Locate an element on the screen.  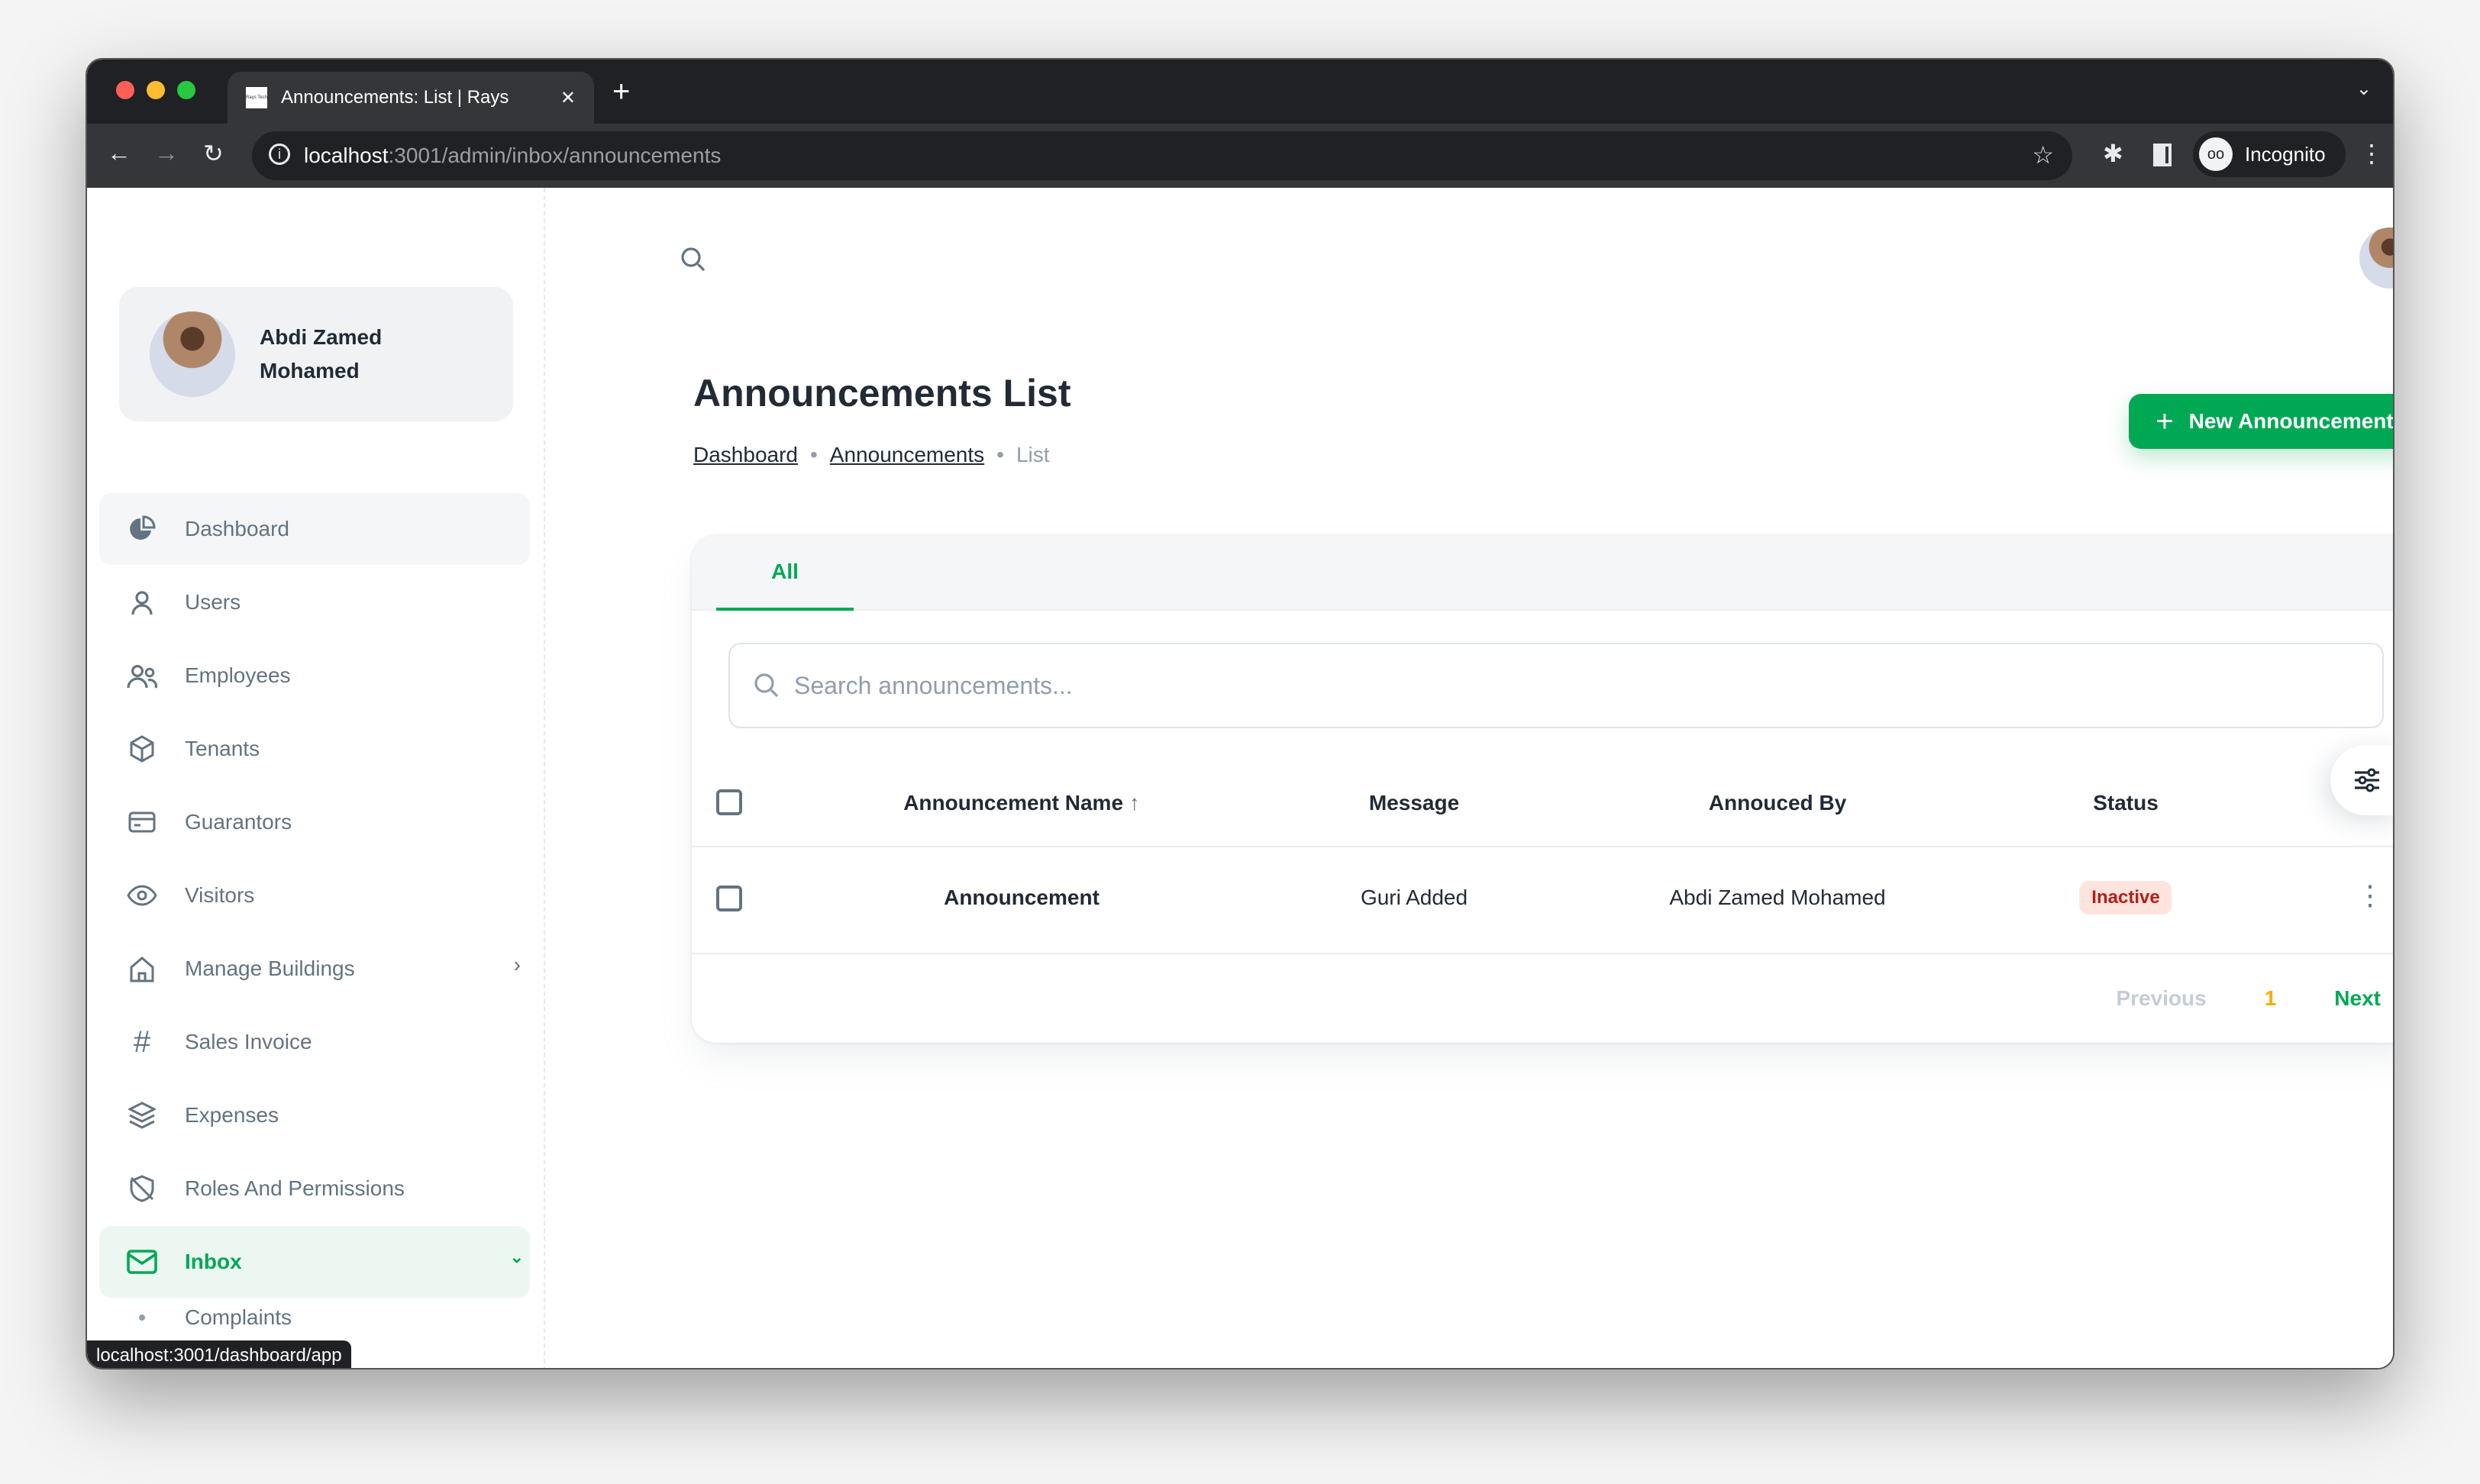
nav-label: Guarantors is located at coordinates (238, 822).